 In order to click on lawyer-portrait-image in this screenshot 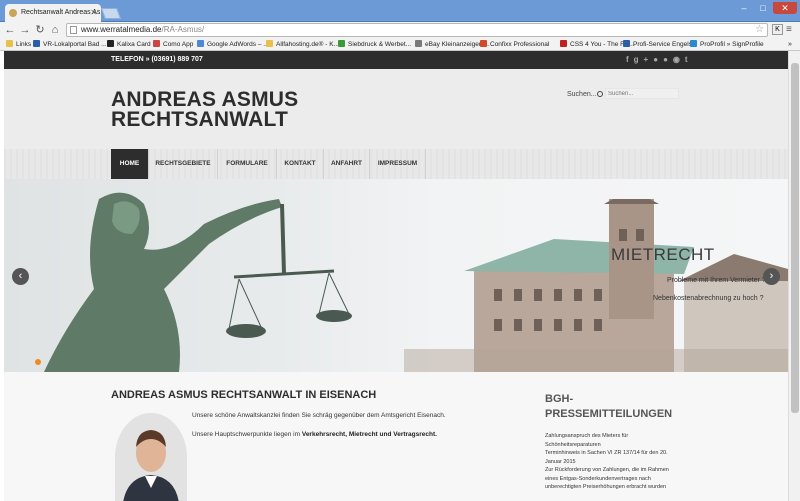, I will do `click(151, 457)`.